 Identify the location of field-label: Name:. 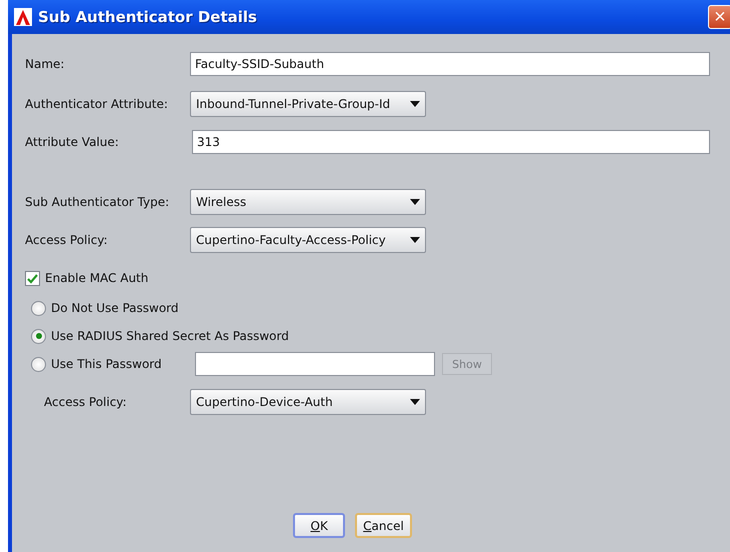
(45, 64).